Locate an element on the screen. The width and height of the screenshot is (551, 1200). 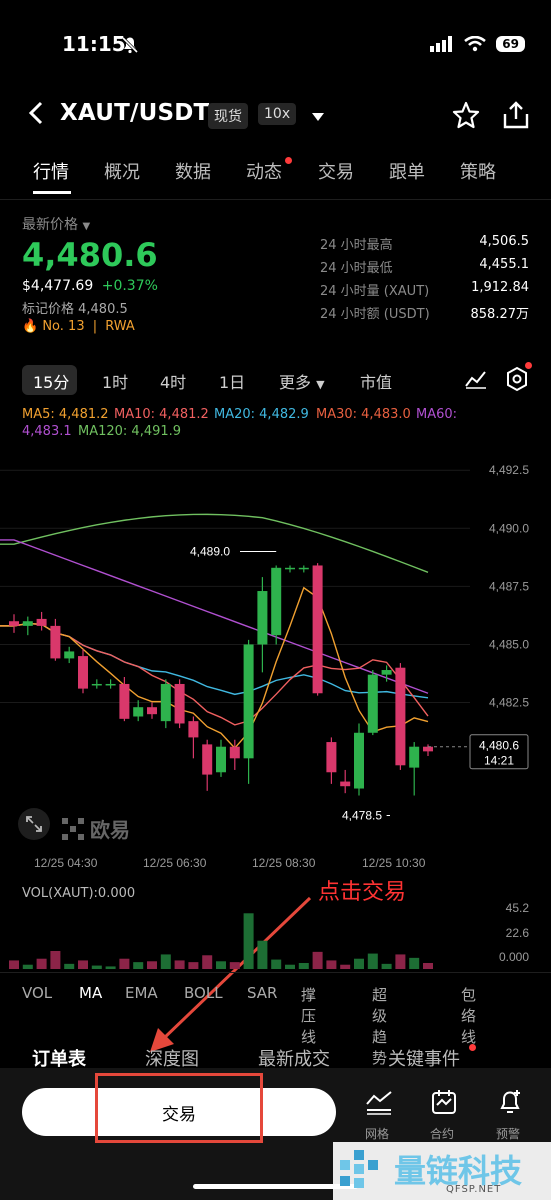
settings-notification-dot is located at coordinates (528, 365).